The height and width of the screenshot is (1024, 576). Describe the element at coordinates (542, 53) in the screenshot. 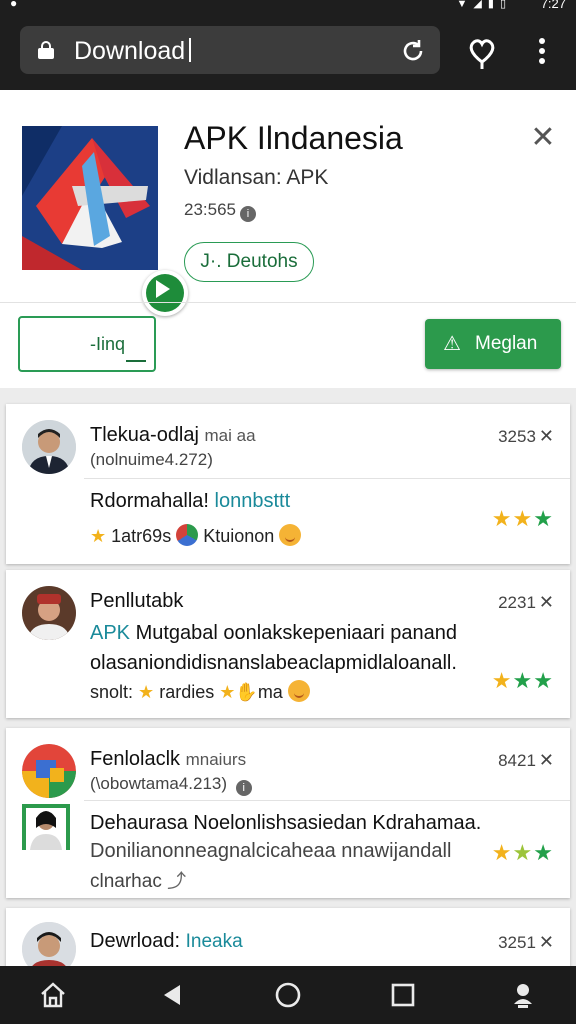

I see `more-icon` at that location.